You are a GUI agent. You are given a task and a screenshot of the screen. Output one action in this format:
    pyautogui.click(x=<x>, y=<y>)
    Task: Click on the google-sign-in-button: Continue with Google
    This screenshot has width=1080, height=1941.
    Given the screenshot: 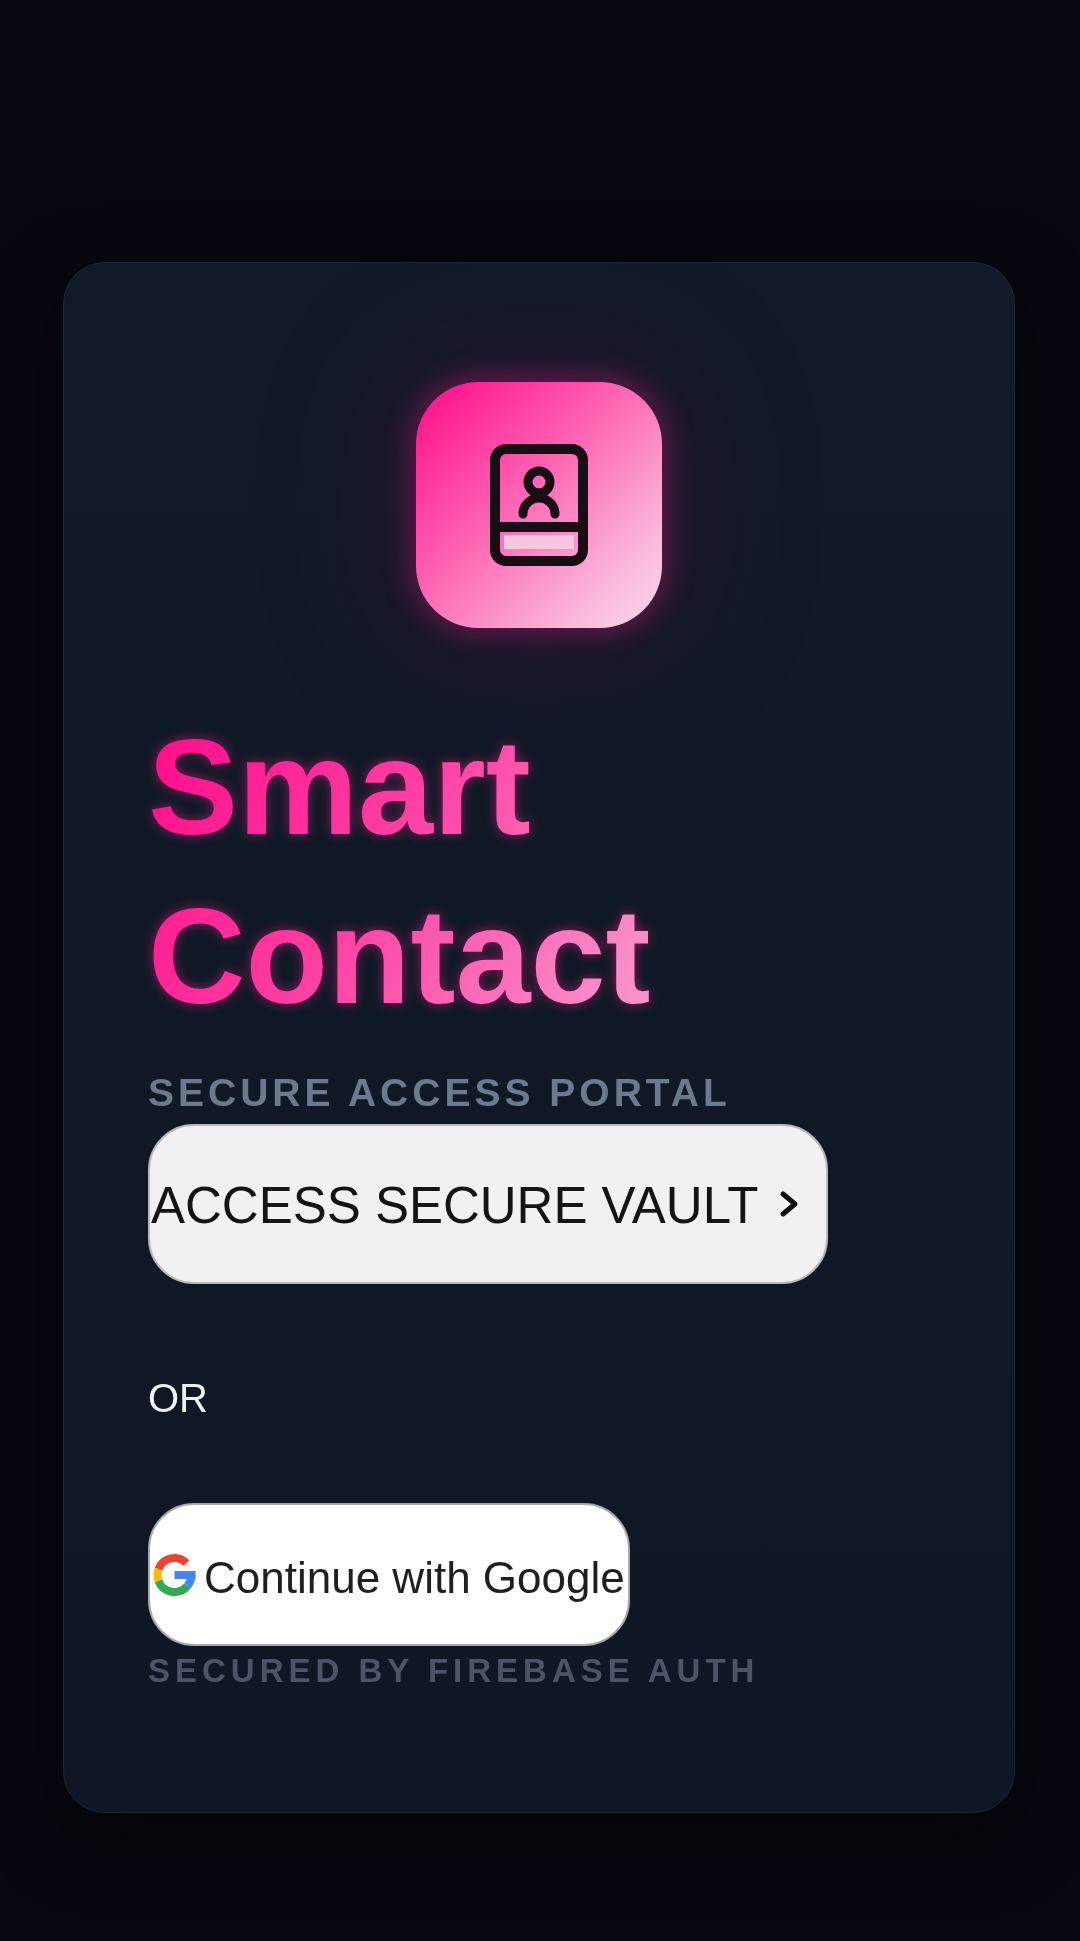 What is the action you would take?
    pyautogui.click(x=389, y=1574)
    